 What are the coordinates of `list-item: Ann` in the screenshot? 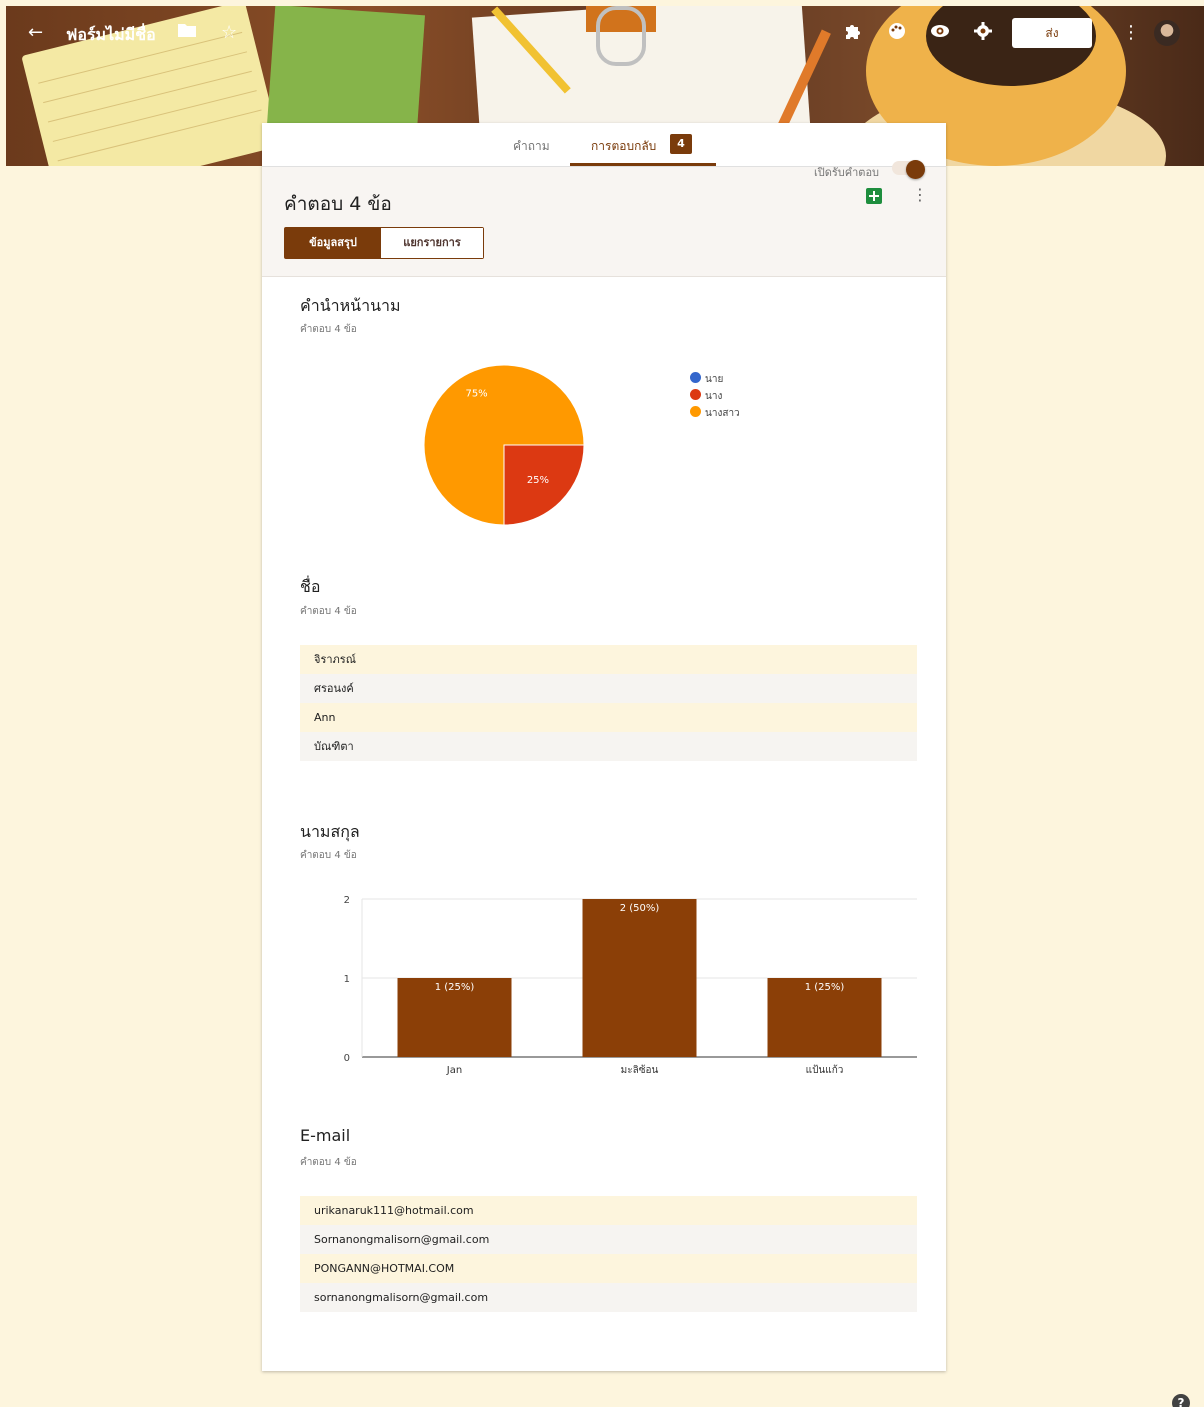 It's located at (608, 717).